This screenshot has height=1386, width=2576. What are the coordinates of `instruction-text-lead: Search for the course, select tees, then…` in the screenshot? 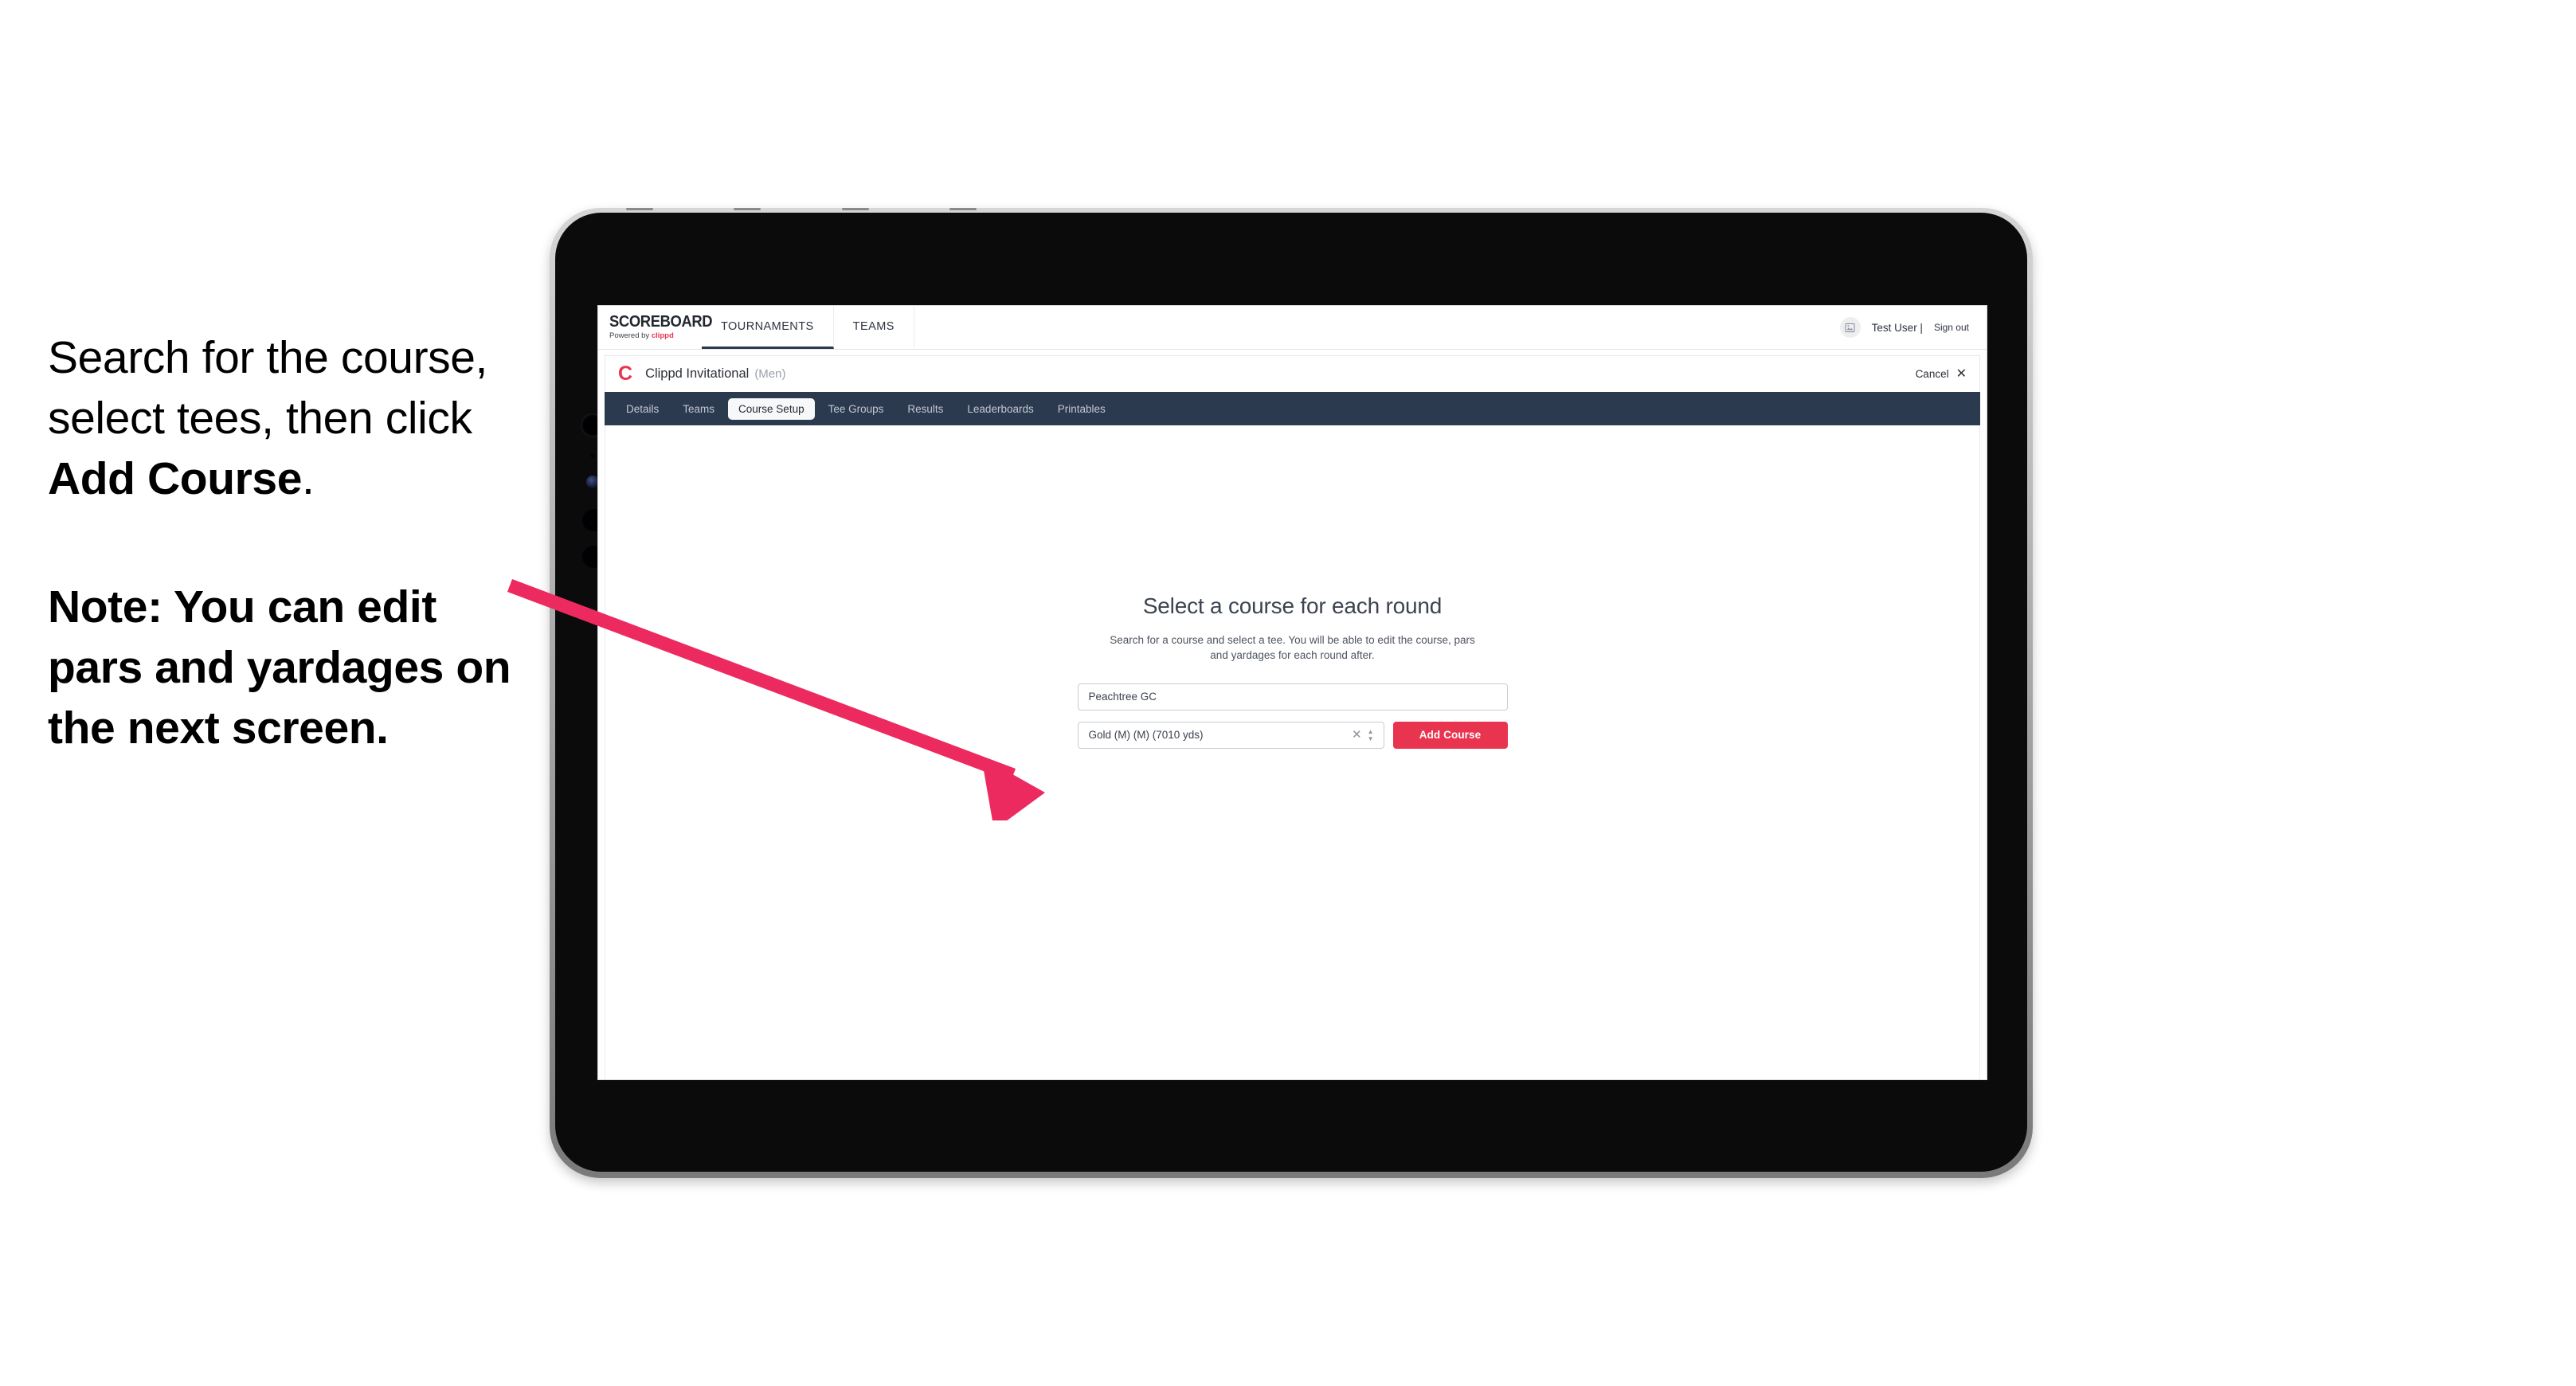 It's located at (267, 388).